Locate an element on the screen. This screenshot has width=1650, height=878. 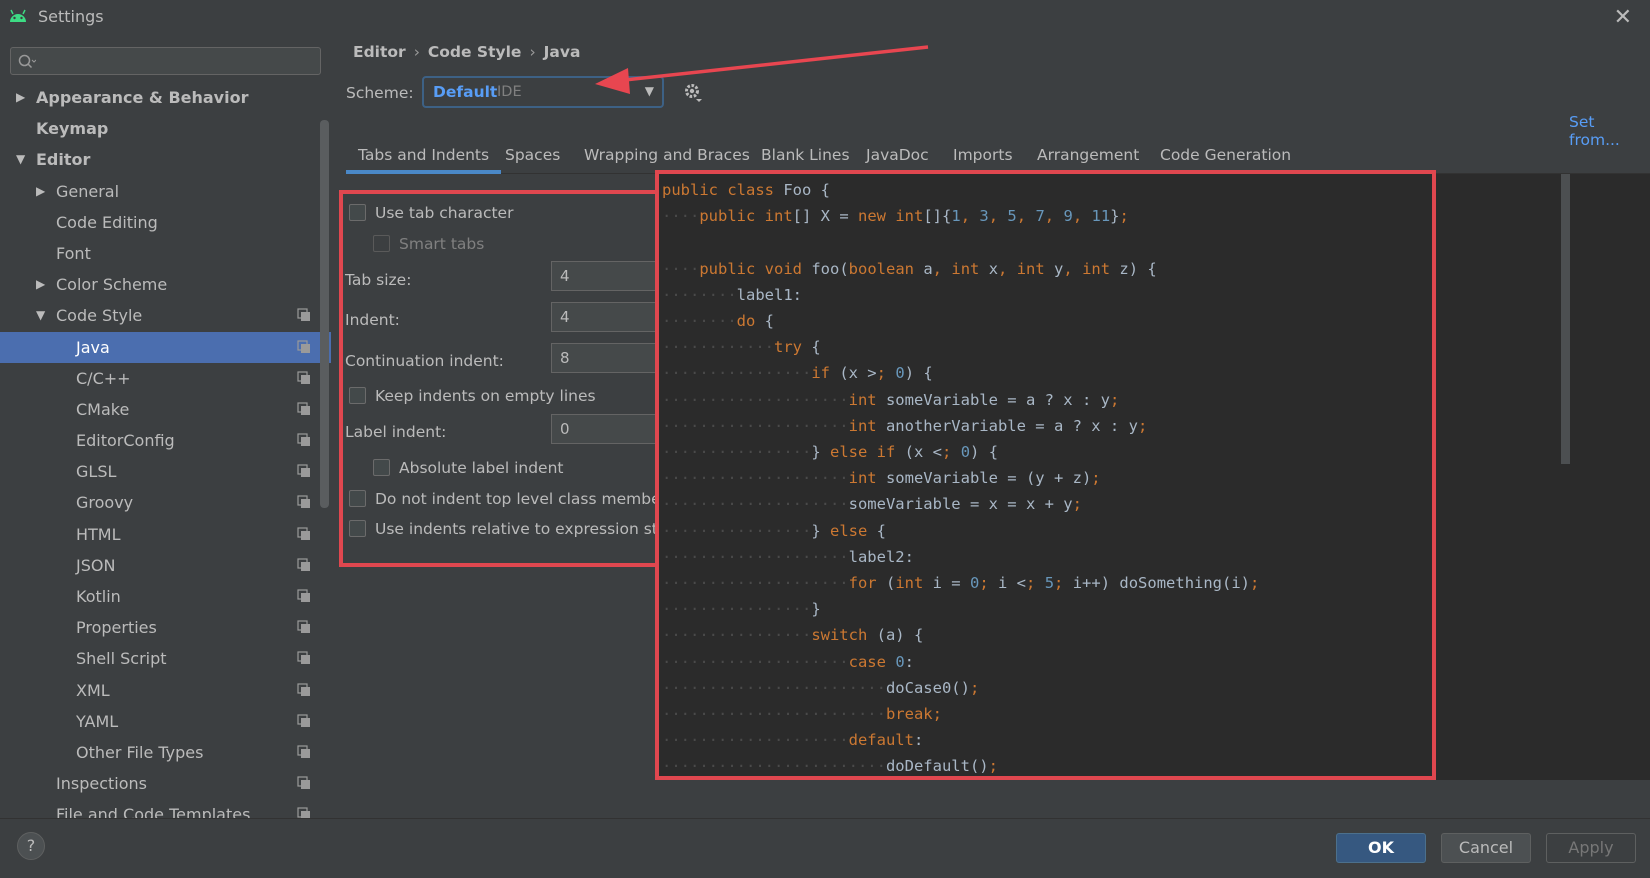
active-tab-indicator is located at coordinates (423, 172).